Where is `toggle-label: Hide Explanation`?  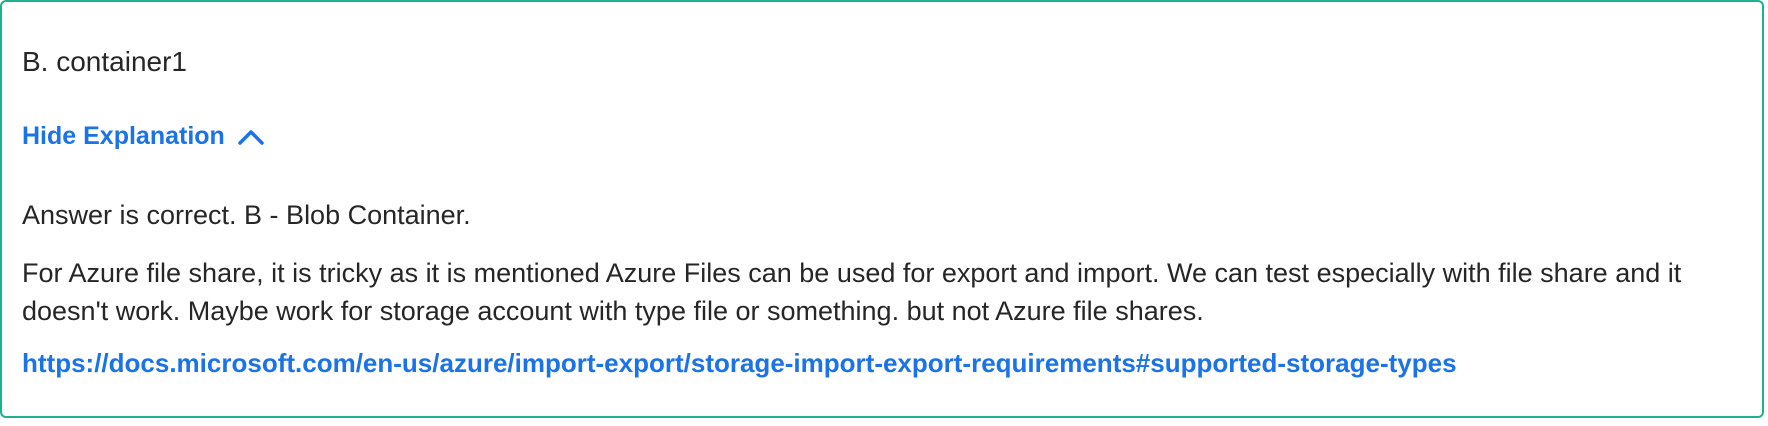
toggle-label: Hide Explanation is located at coordinates (123, 136).